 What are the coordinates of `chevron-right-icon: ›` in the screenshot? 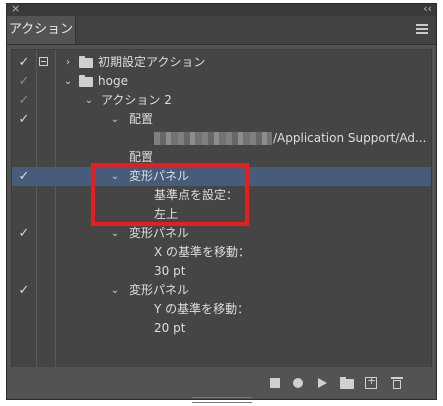 It's located at (68, 62).